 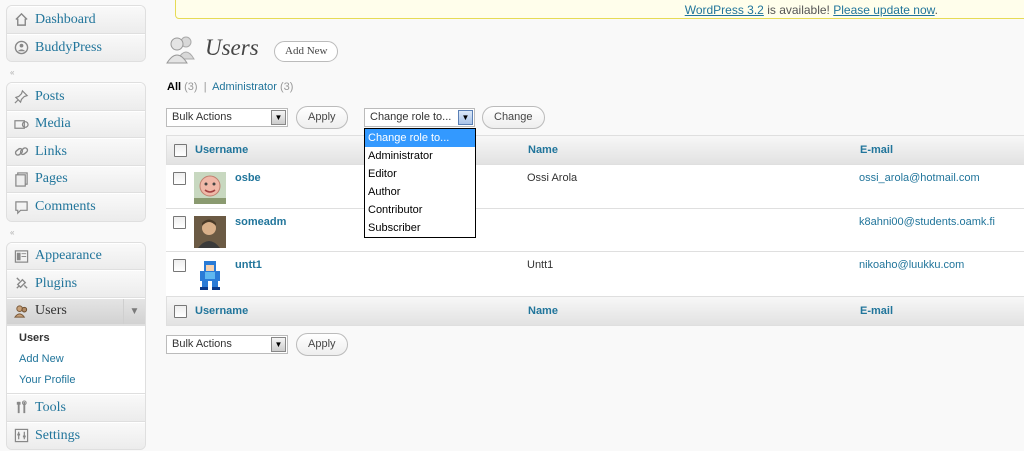 I want to click on menu-pages-label: Pages, so click(x=51, y=179).